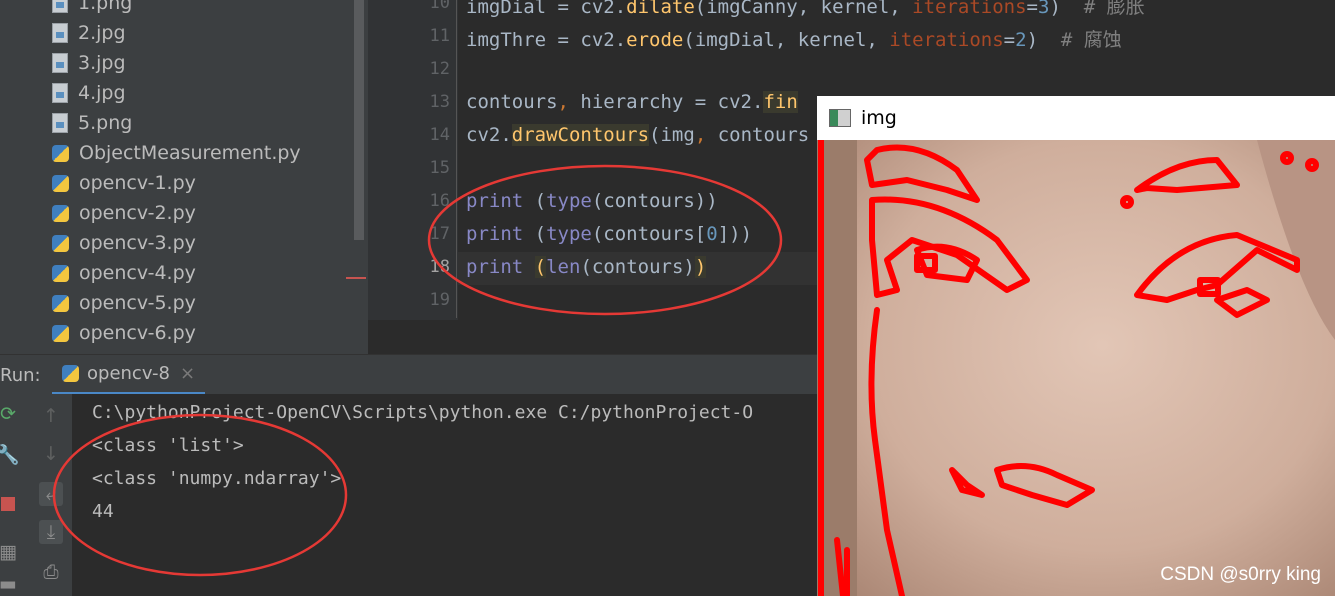  What do you see at coordinates (456, 159) in the screenshot?
I see `gutter-divider` at bounding box center [456, 159].